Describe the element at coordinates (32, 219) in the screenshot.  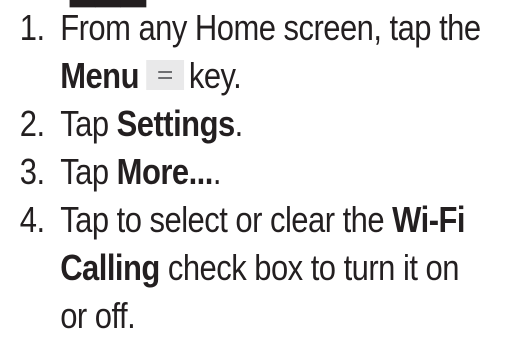
I see `step-number: 4.` at that location.